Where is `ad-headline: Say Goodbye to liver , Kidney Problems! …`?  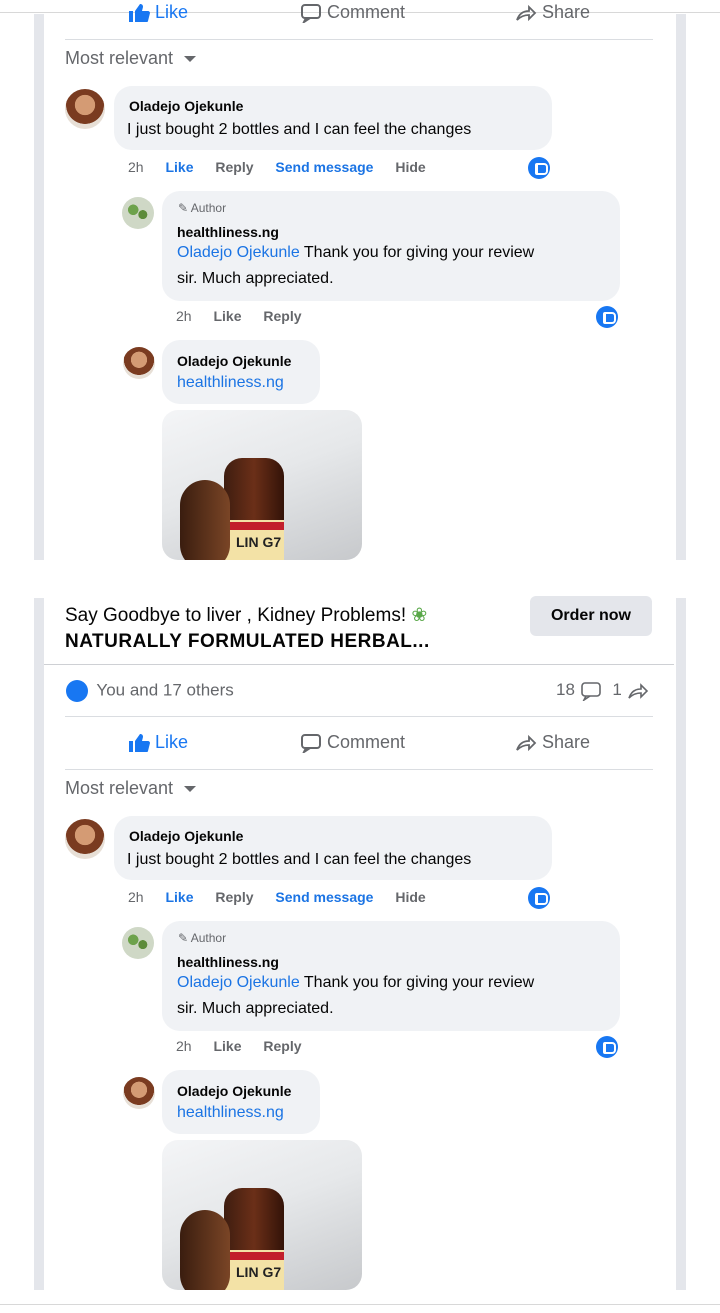 ad-headline: Say Goodbye to liver , Kidney Problems! … is located at coordinates (246, 615).